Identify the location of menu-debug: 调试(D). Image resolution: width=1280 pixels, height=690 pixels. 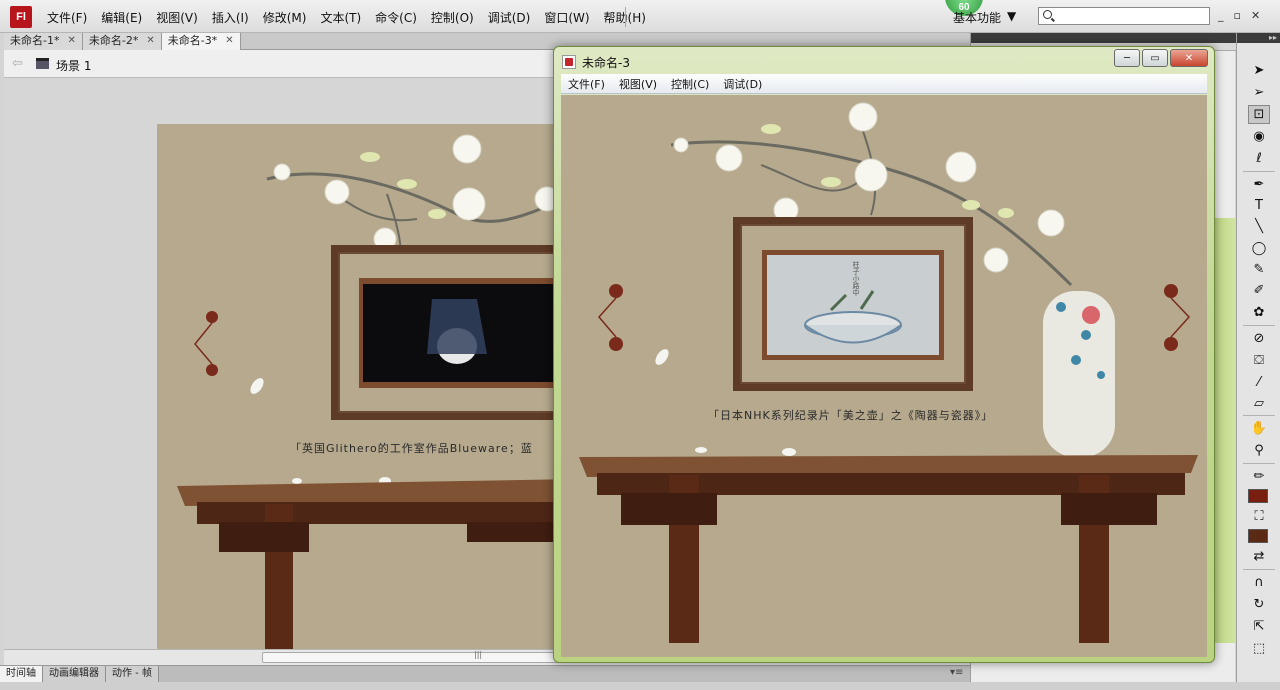
(509, 17).